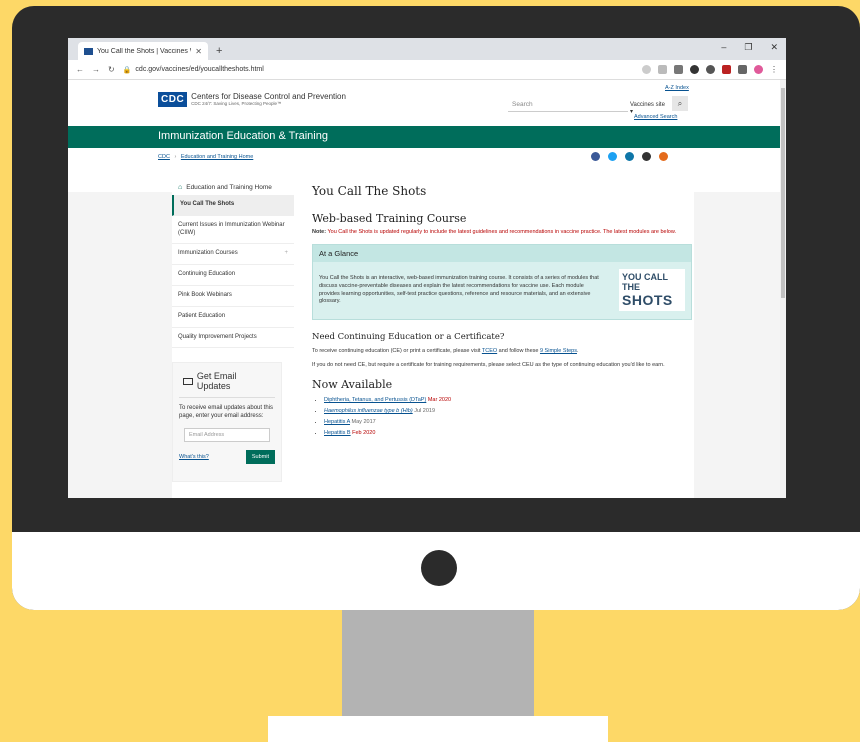  What do you see at coordinates (217, 157) in the screenshot?
I see `breadcrumb-section: Education and Training Home` at bounding box center [217, 157].